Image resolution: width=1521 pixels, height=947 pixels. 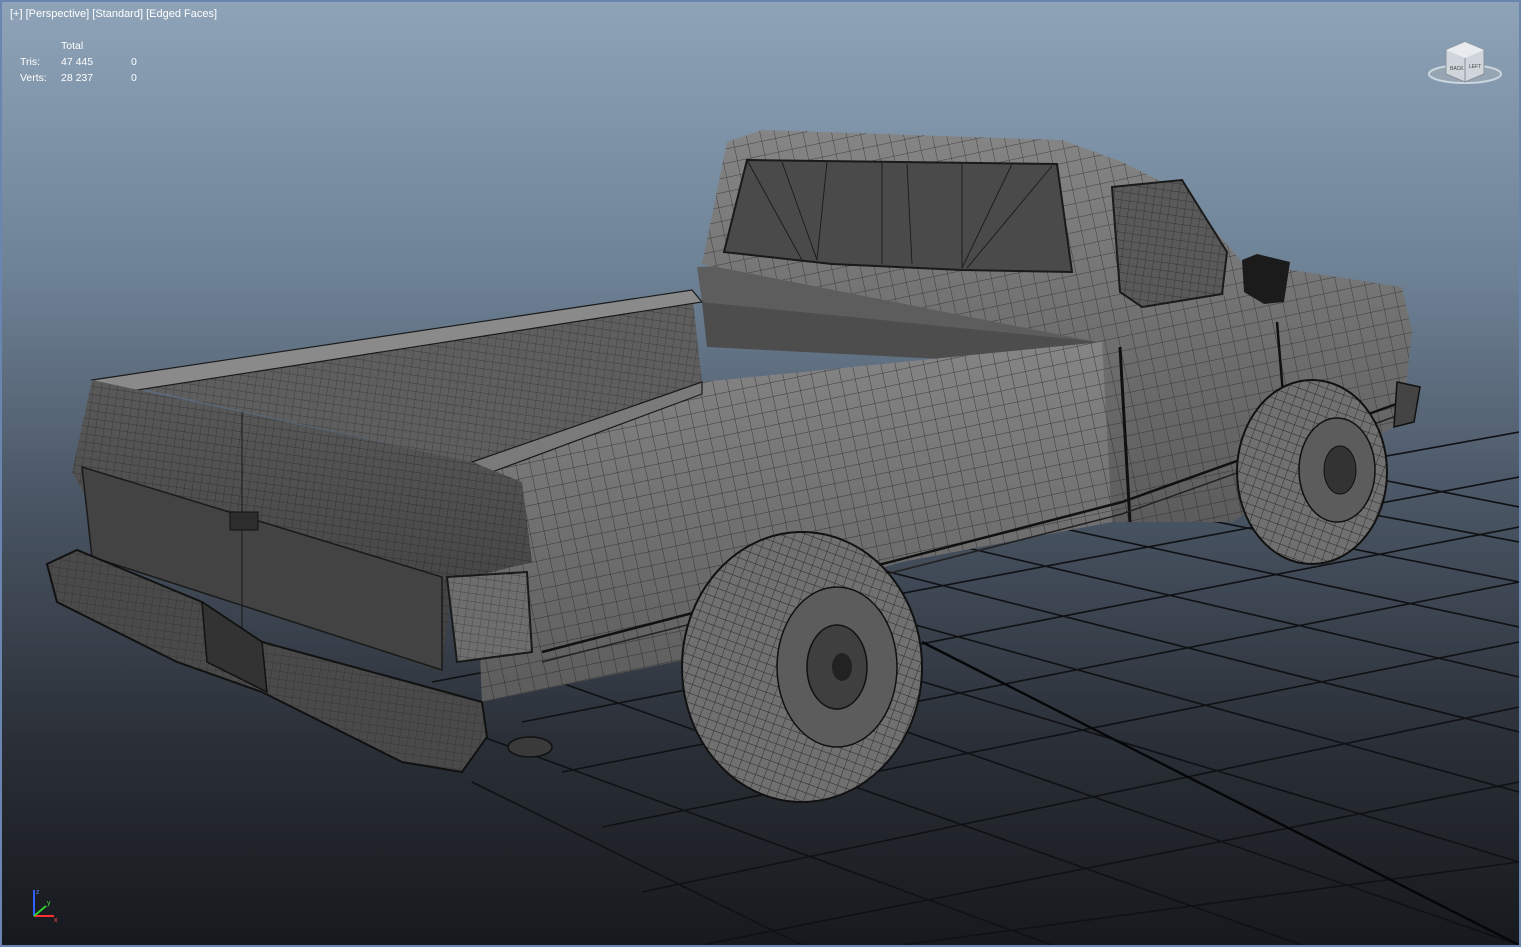 I want to click on stats-verts-total: 28 237, so click(x=77, y=78).